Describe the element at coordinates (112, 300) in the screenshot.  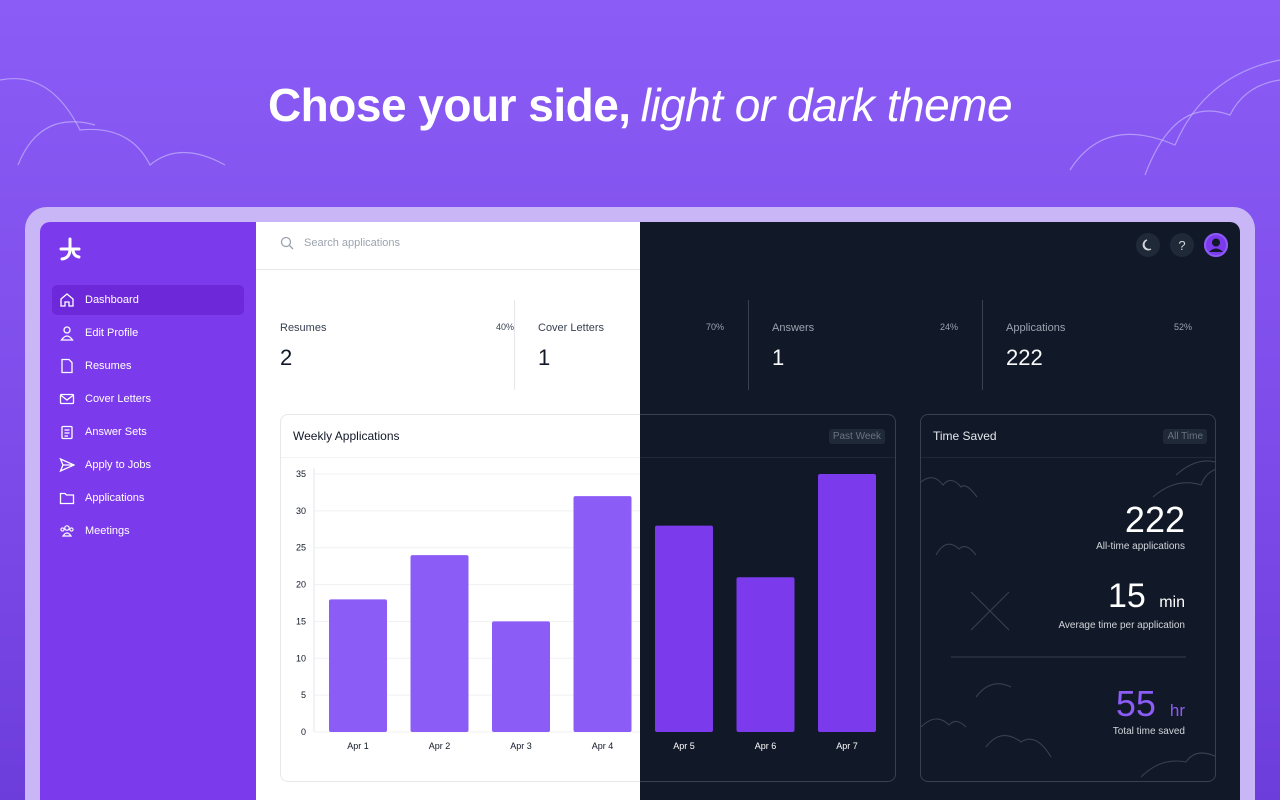
I see `sidebar-item-label: Dashboard` at that location.